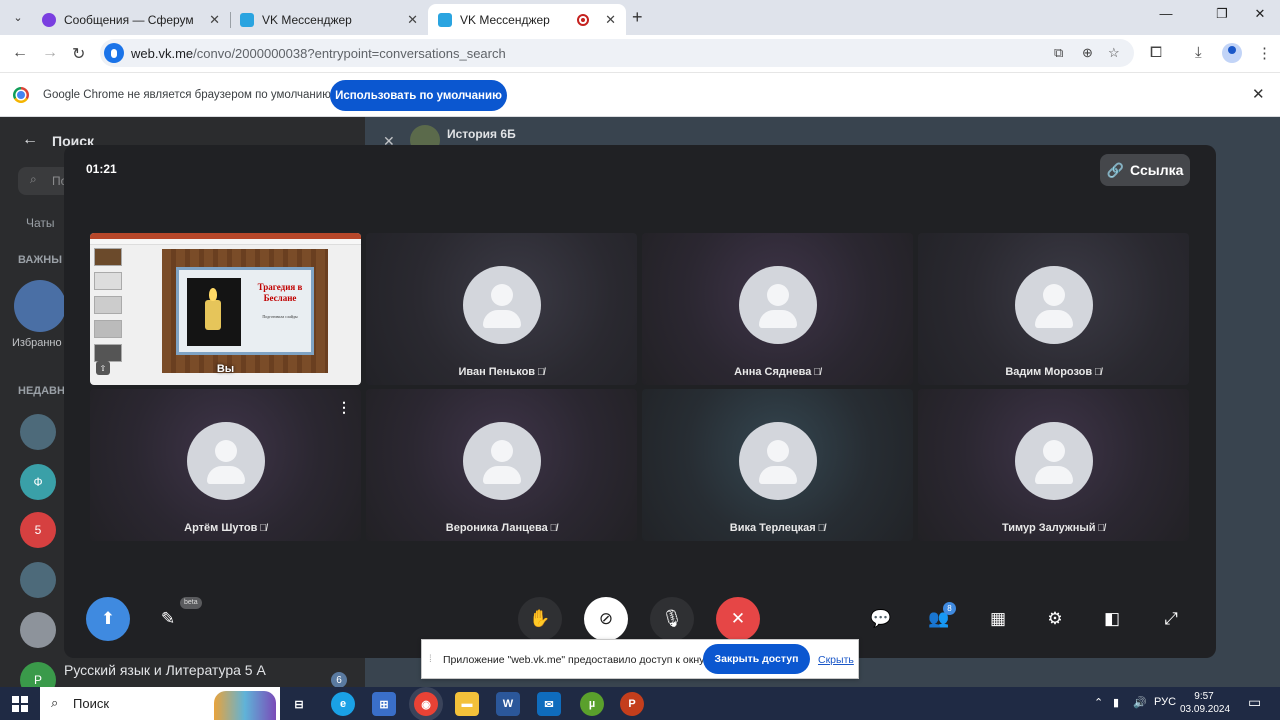 This screenshot has height=720, width=1280. Describe the element at coordinates (1166, 13) in the screenshot. I see `minimize-icon: —` at that location.